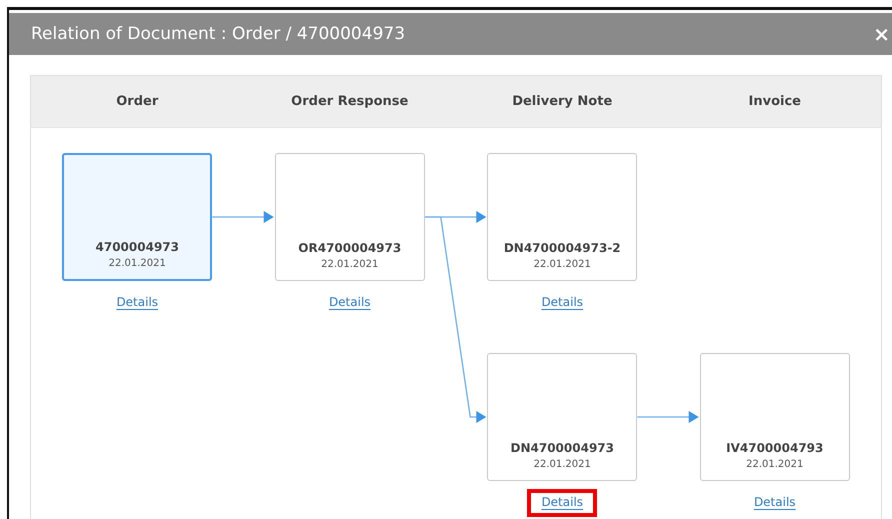 The height and width of the screenshot is (519, 892). Describe the element at coordinates (349, 217) in the screenshot. I see `document-card: OR4700004973 22.01.2021` at that location.